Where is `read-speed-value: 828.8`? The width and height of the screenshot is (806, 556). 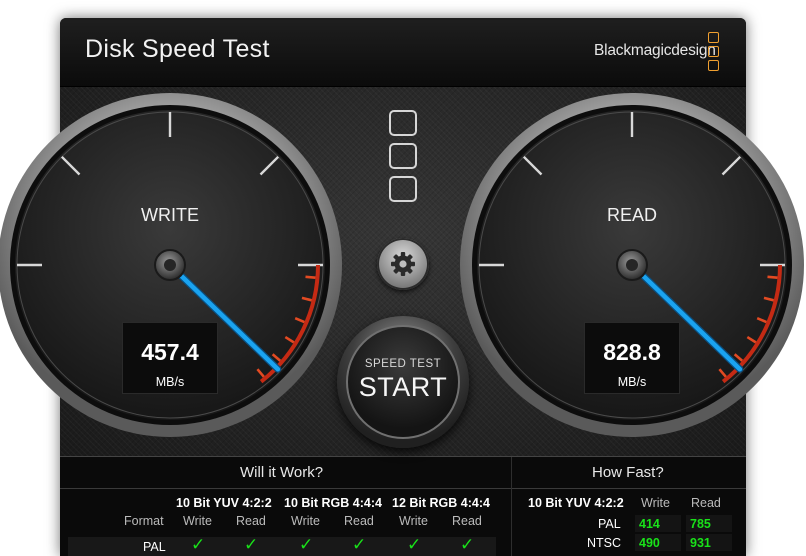
read-speed-value: 828.8 is located at coordinates (632, 352).